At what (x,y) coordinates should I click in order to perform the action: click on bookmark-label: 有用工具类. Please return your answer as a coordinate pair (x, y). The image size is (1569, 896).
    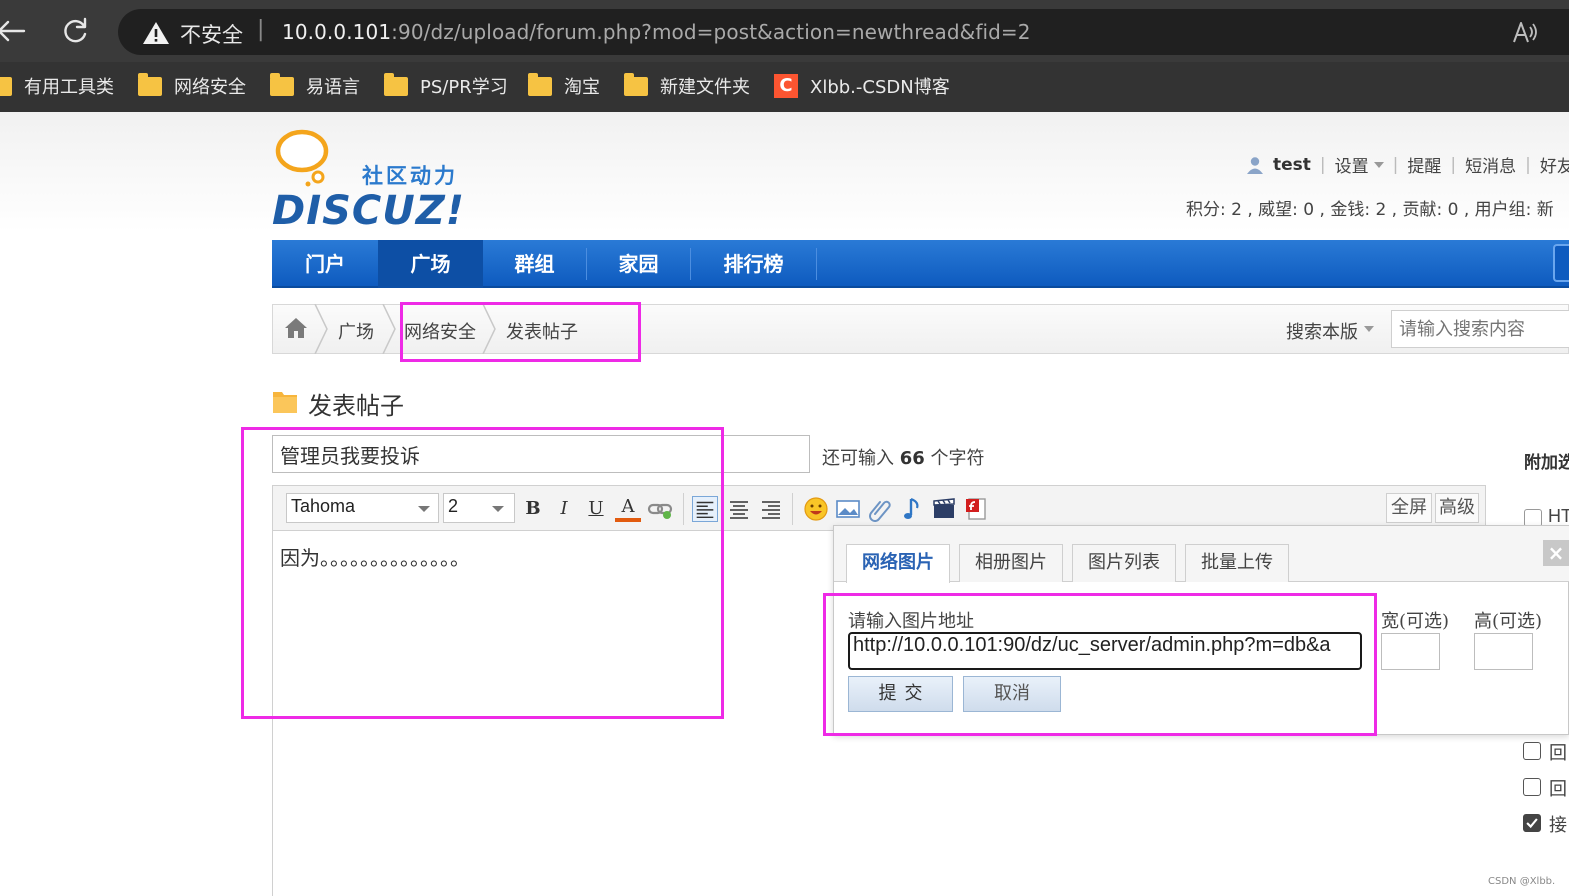
    Looking at the image, I should click on (69, 87).